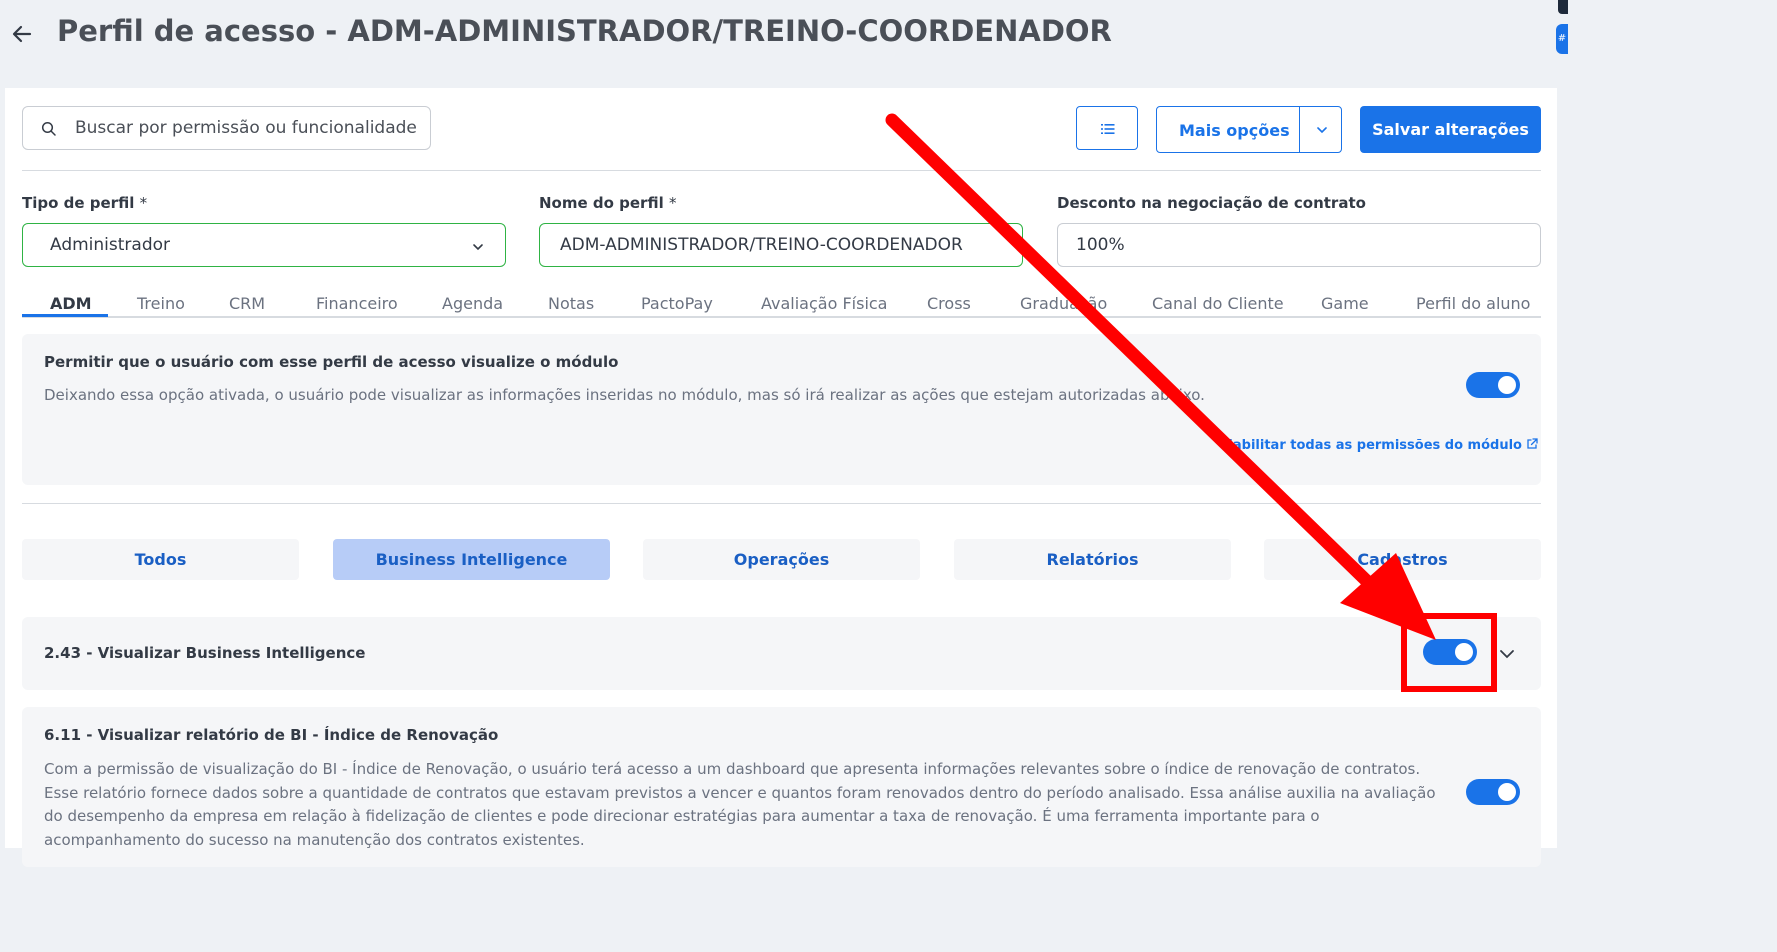  I want to click on filter-label: Operações, so click(781, 559).